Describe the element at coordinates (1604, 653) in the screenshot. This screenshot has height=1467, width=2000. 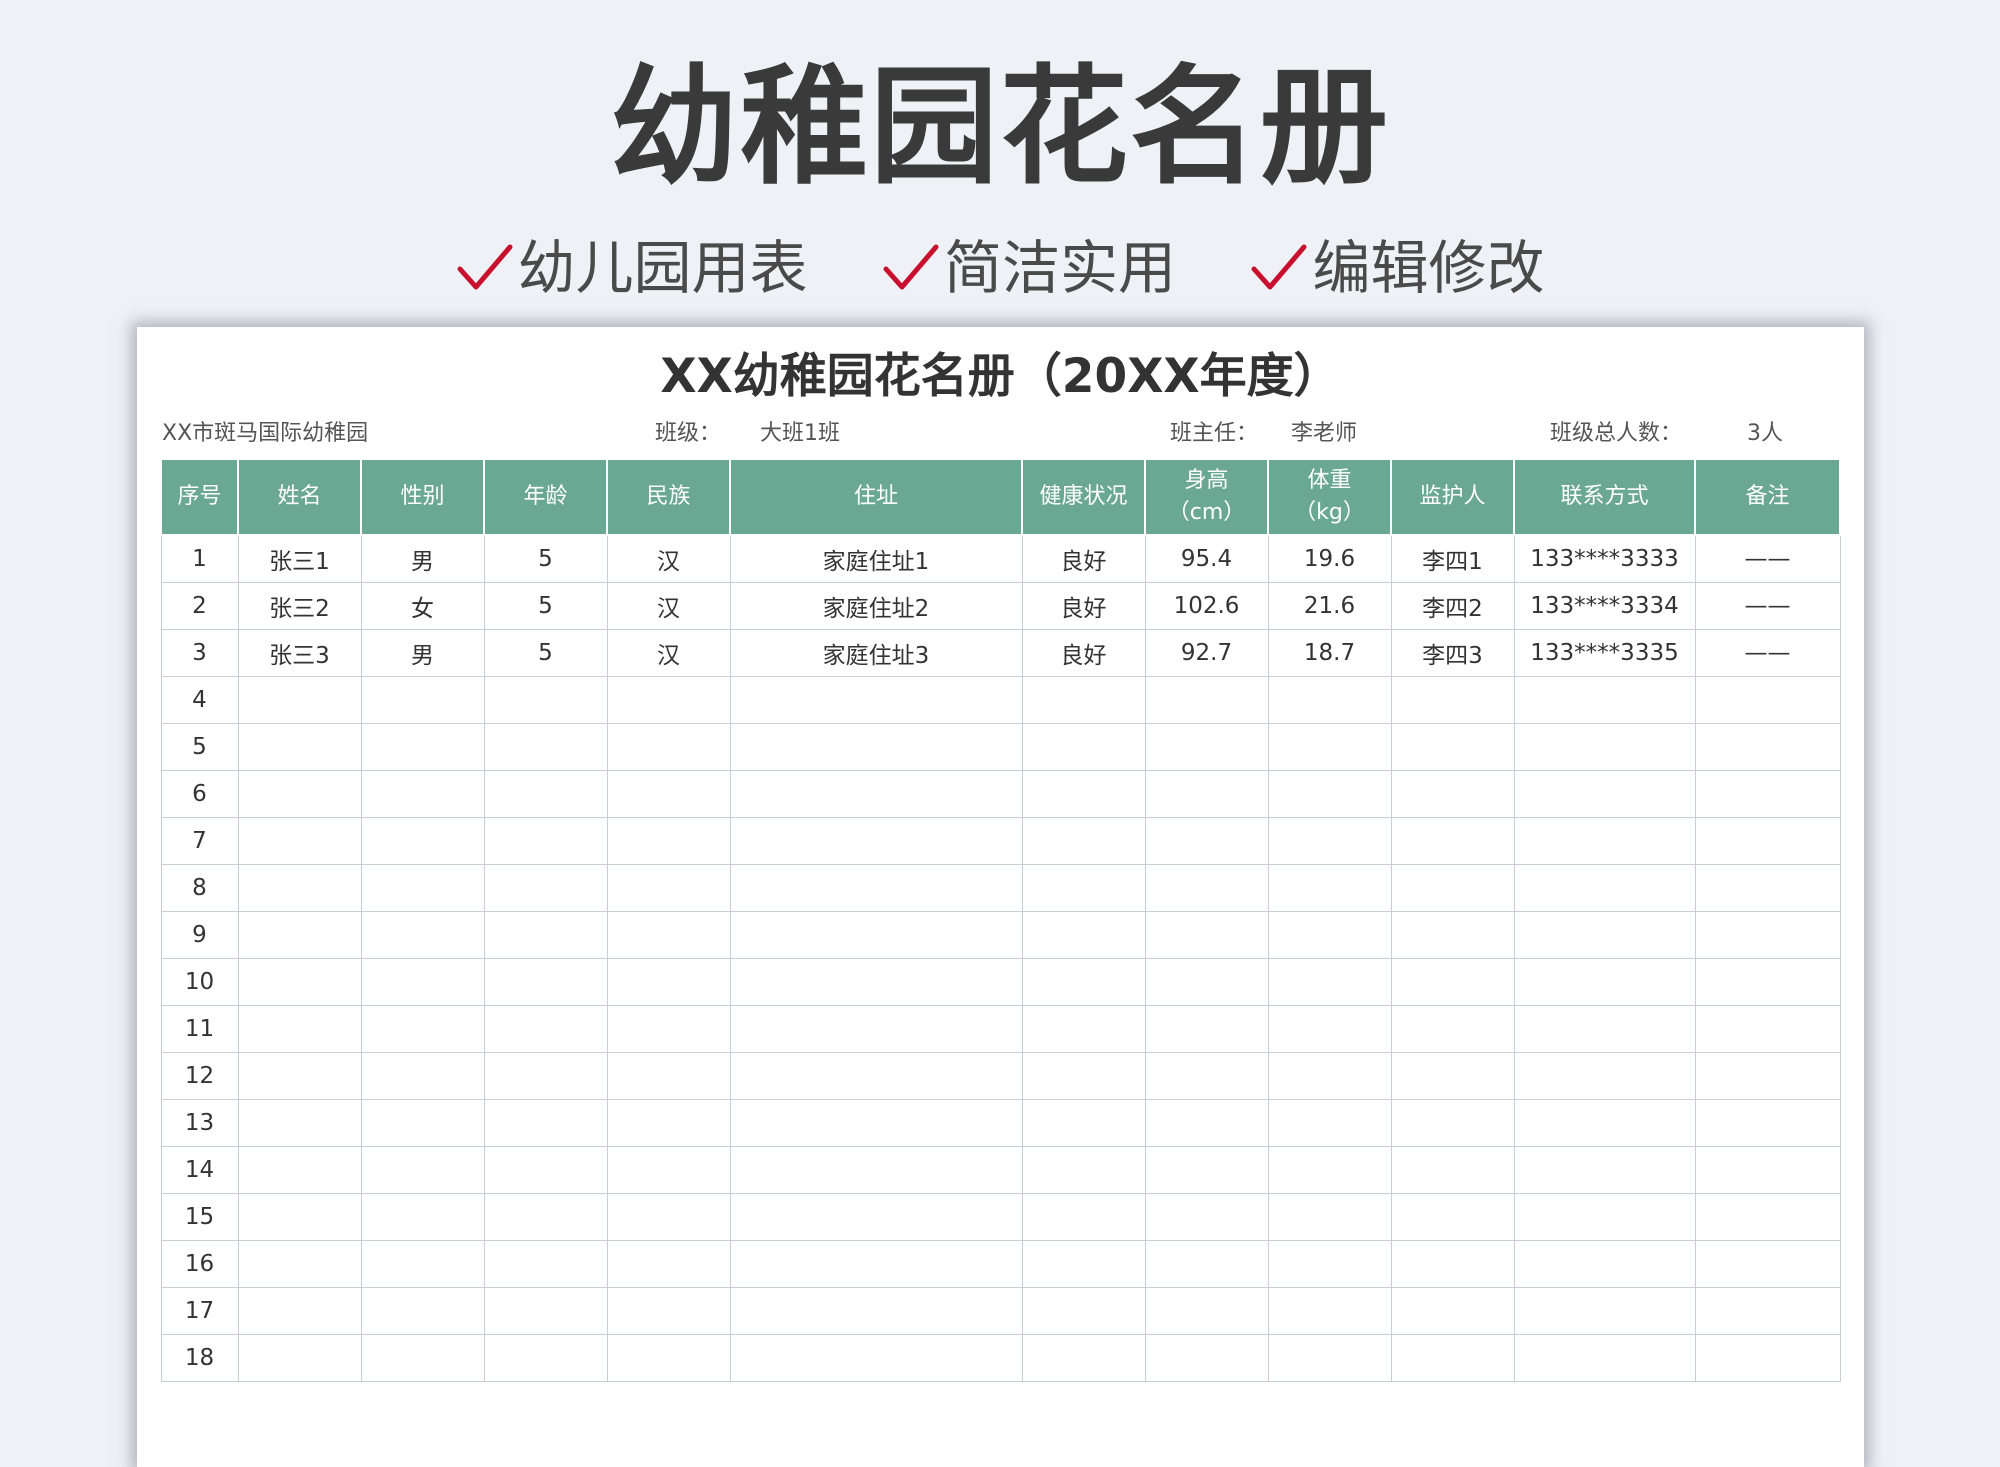
I see `cell-contact: 133****3335` at that location.